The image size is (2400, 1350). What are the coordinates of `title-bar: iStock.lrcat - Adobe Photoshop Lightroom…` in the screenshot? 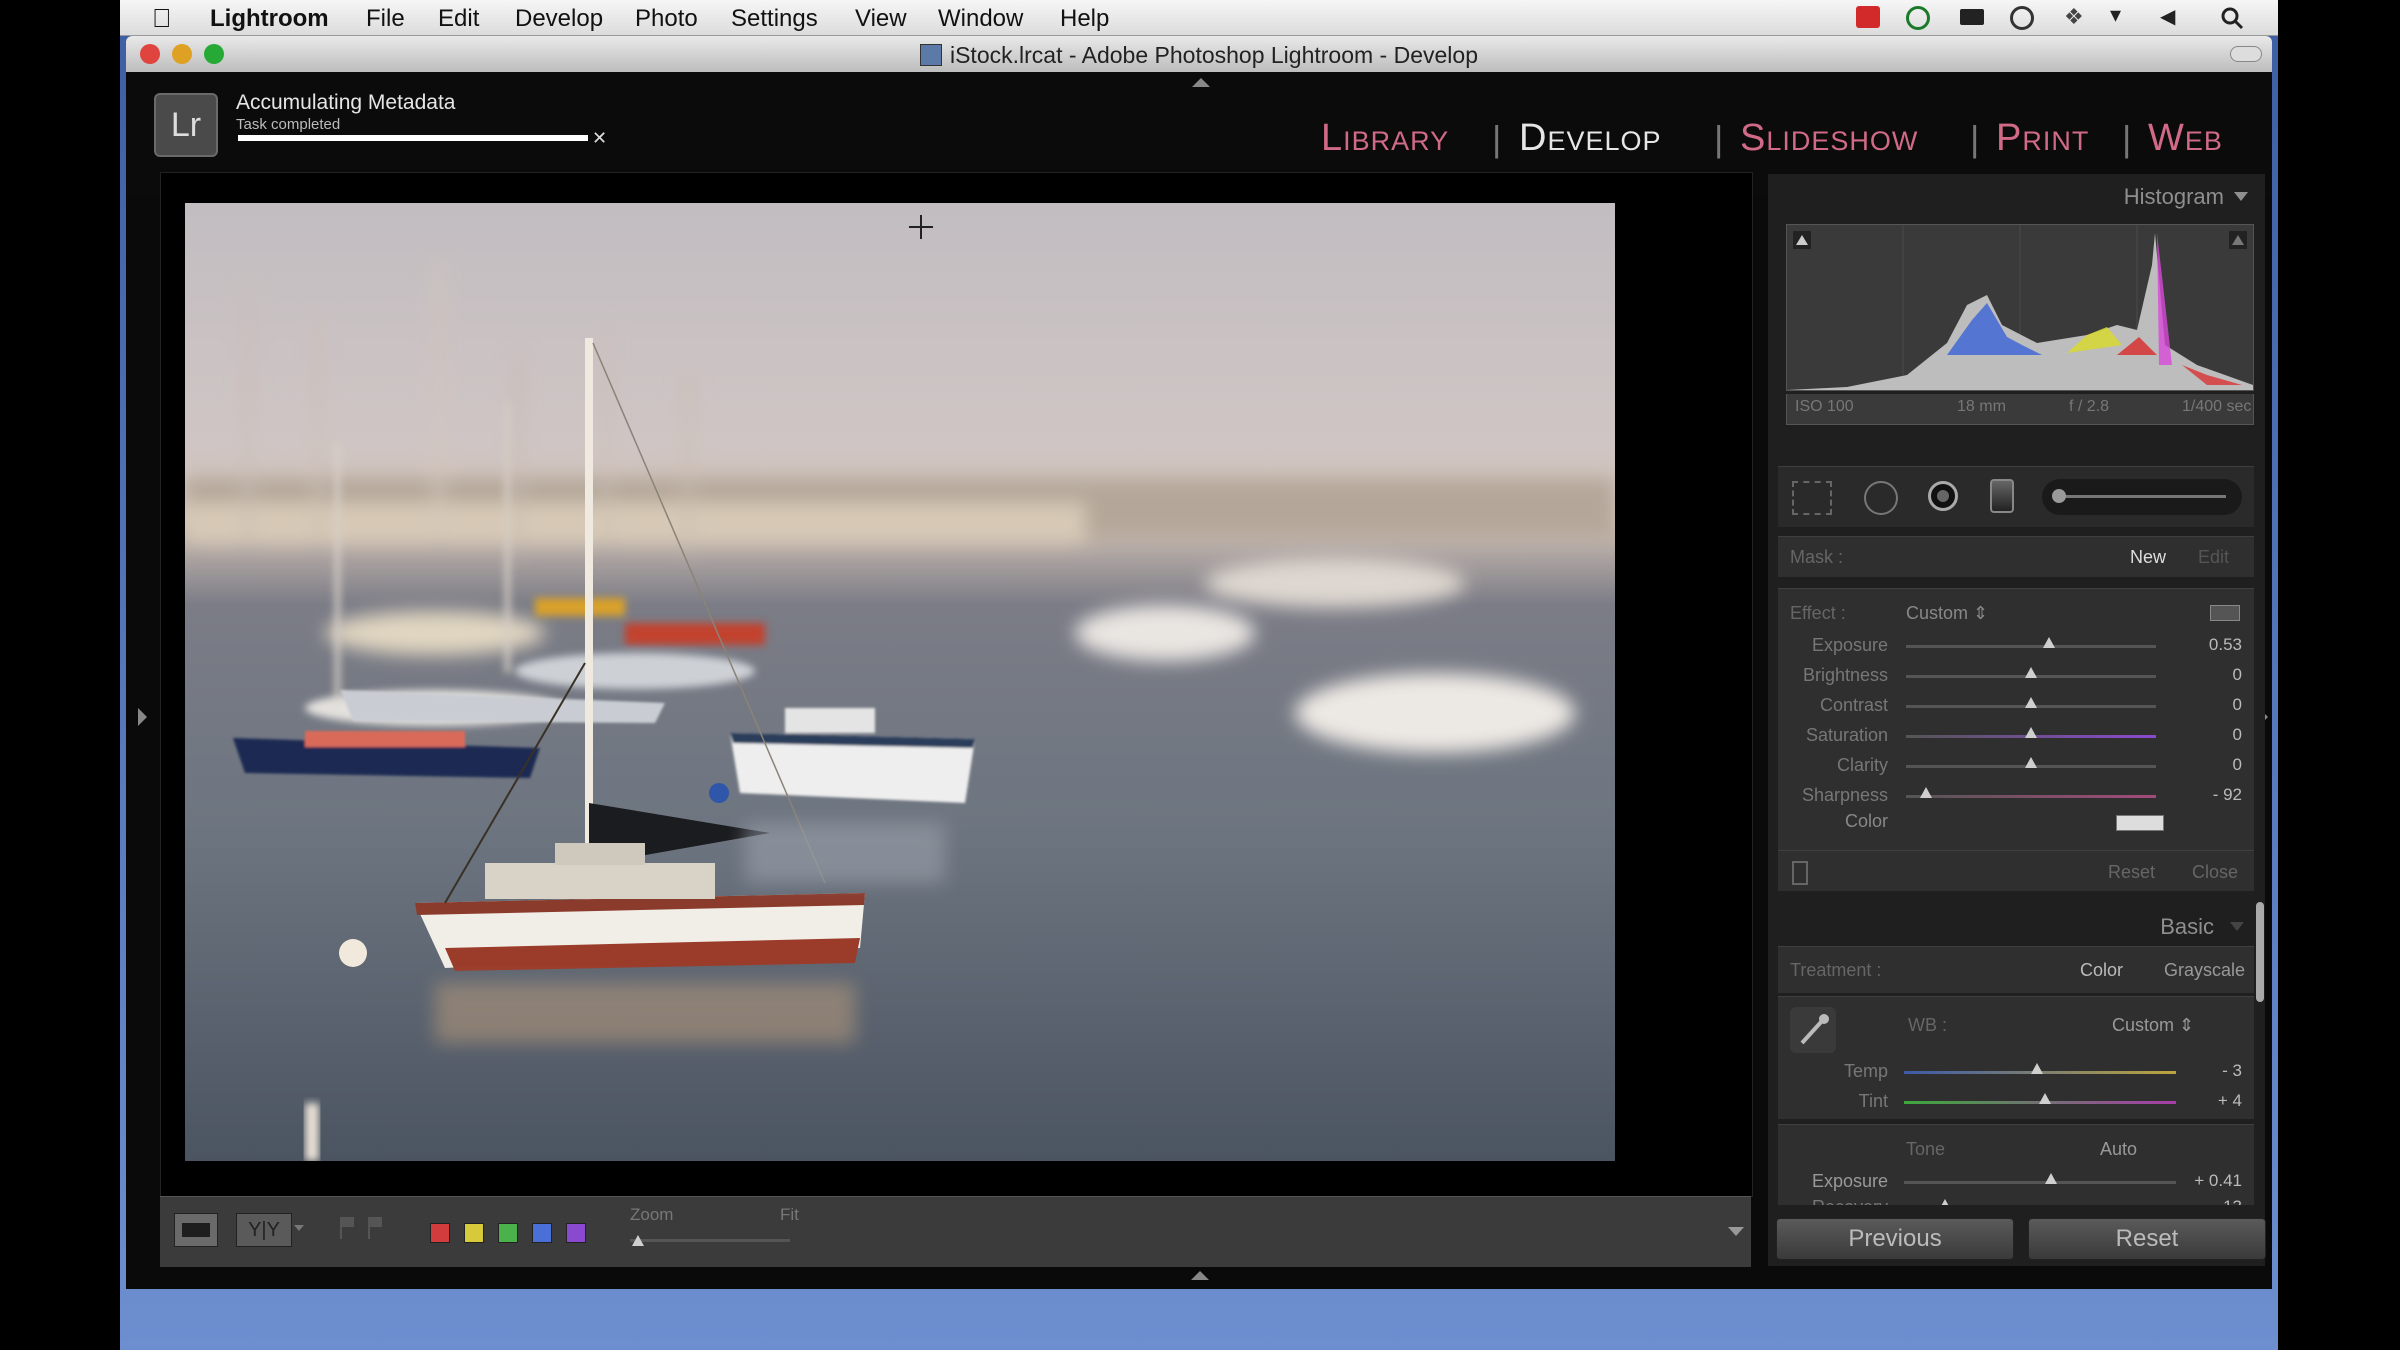 It's located at (1199, 54).